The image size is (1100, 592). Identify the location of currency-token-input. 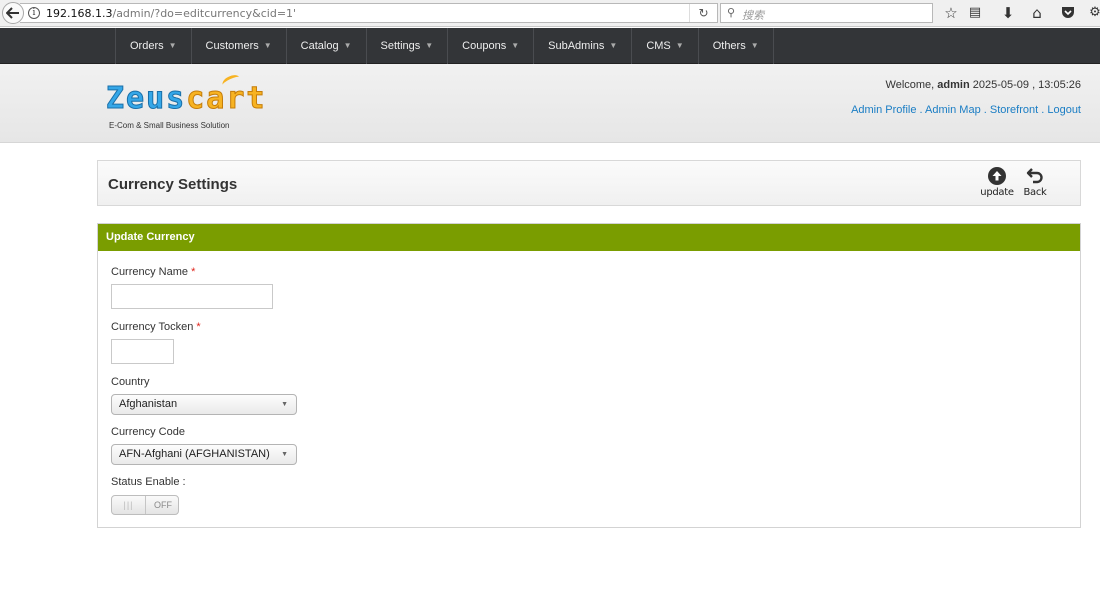
(142, 351).